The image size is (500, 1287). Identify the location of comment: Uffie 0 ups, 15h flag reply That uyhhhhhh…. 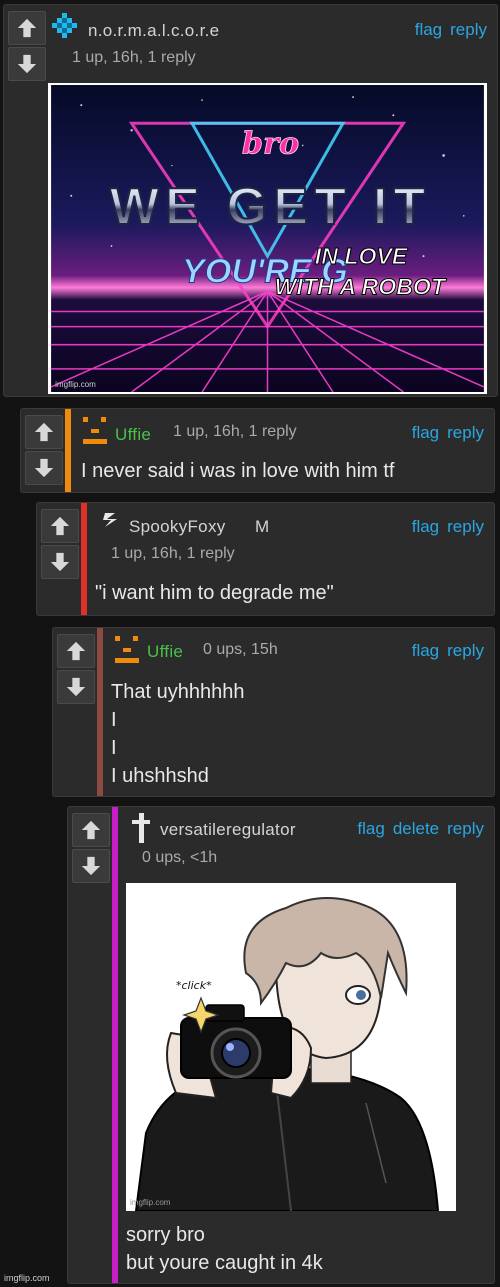
(273, 712).